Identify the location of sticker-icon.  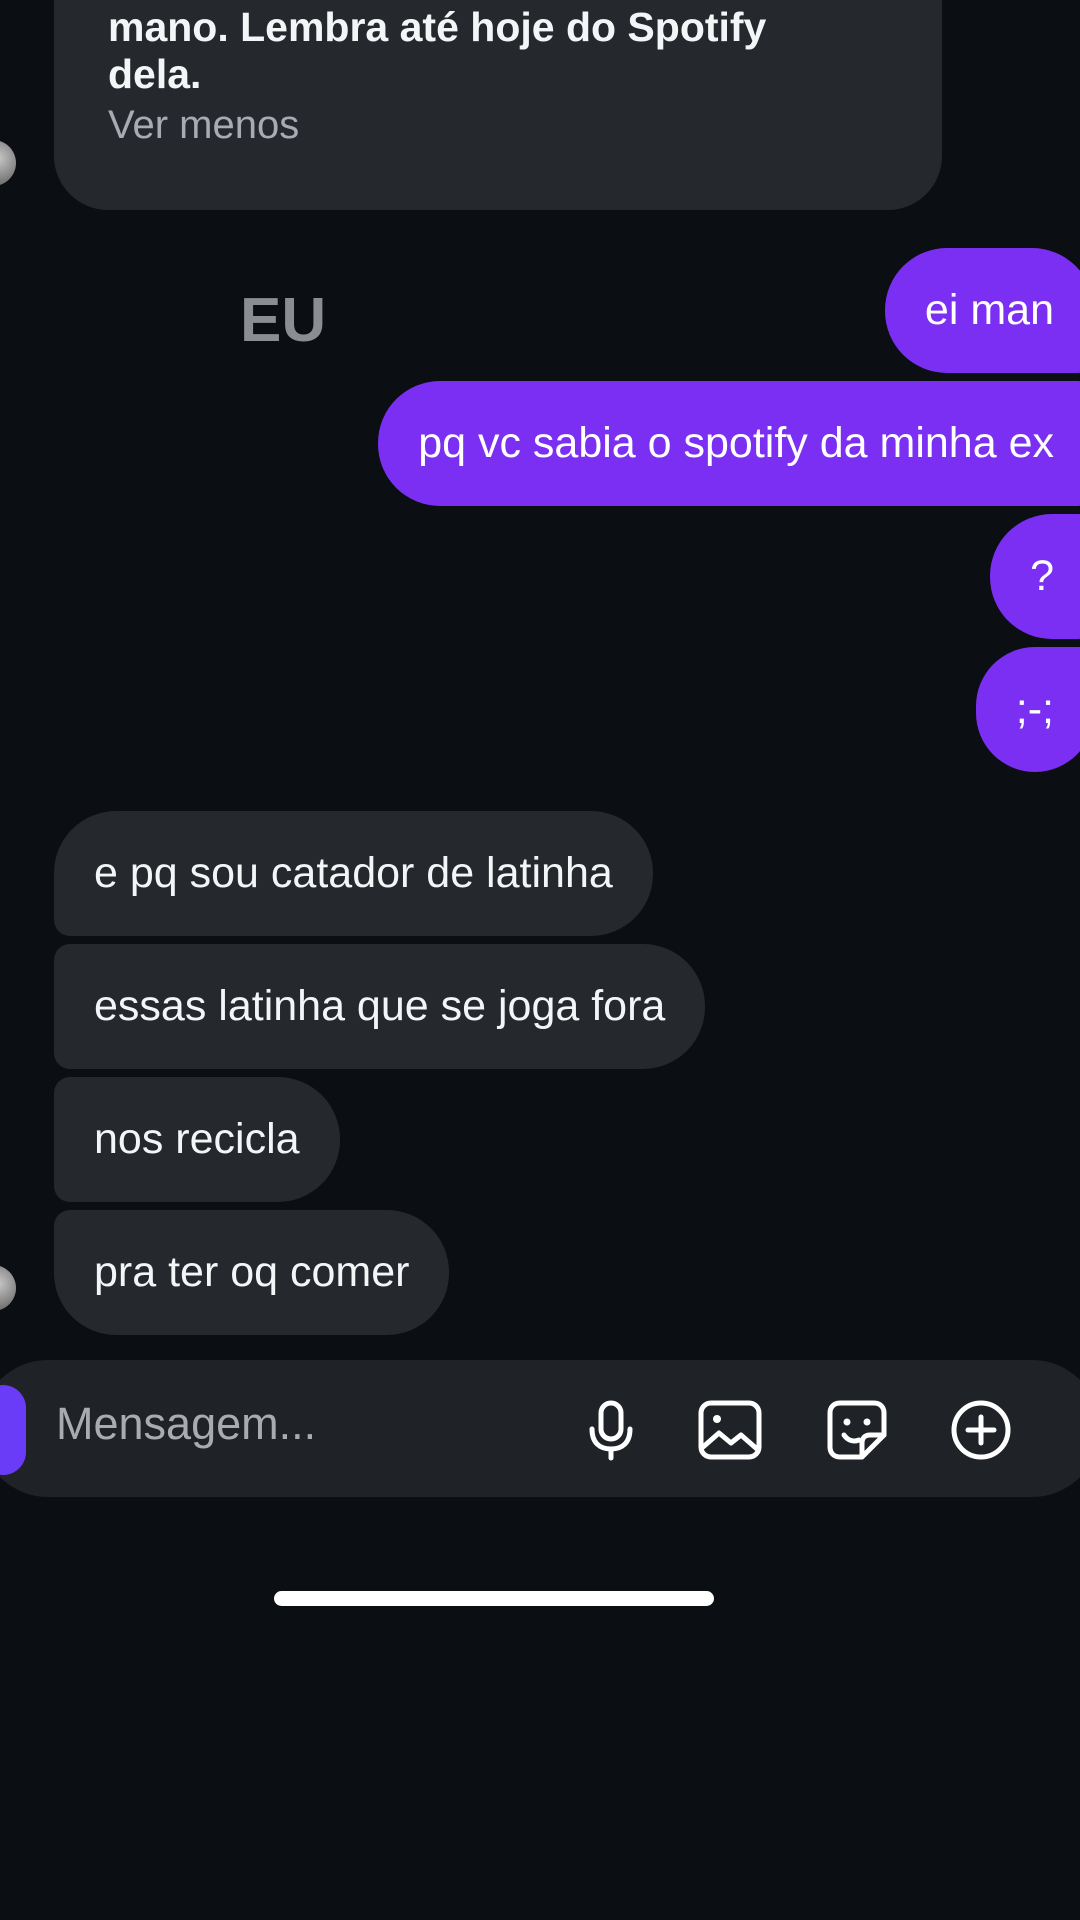
(857, 1430).